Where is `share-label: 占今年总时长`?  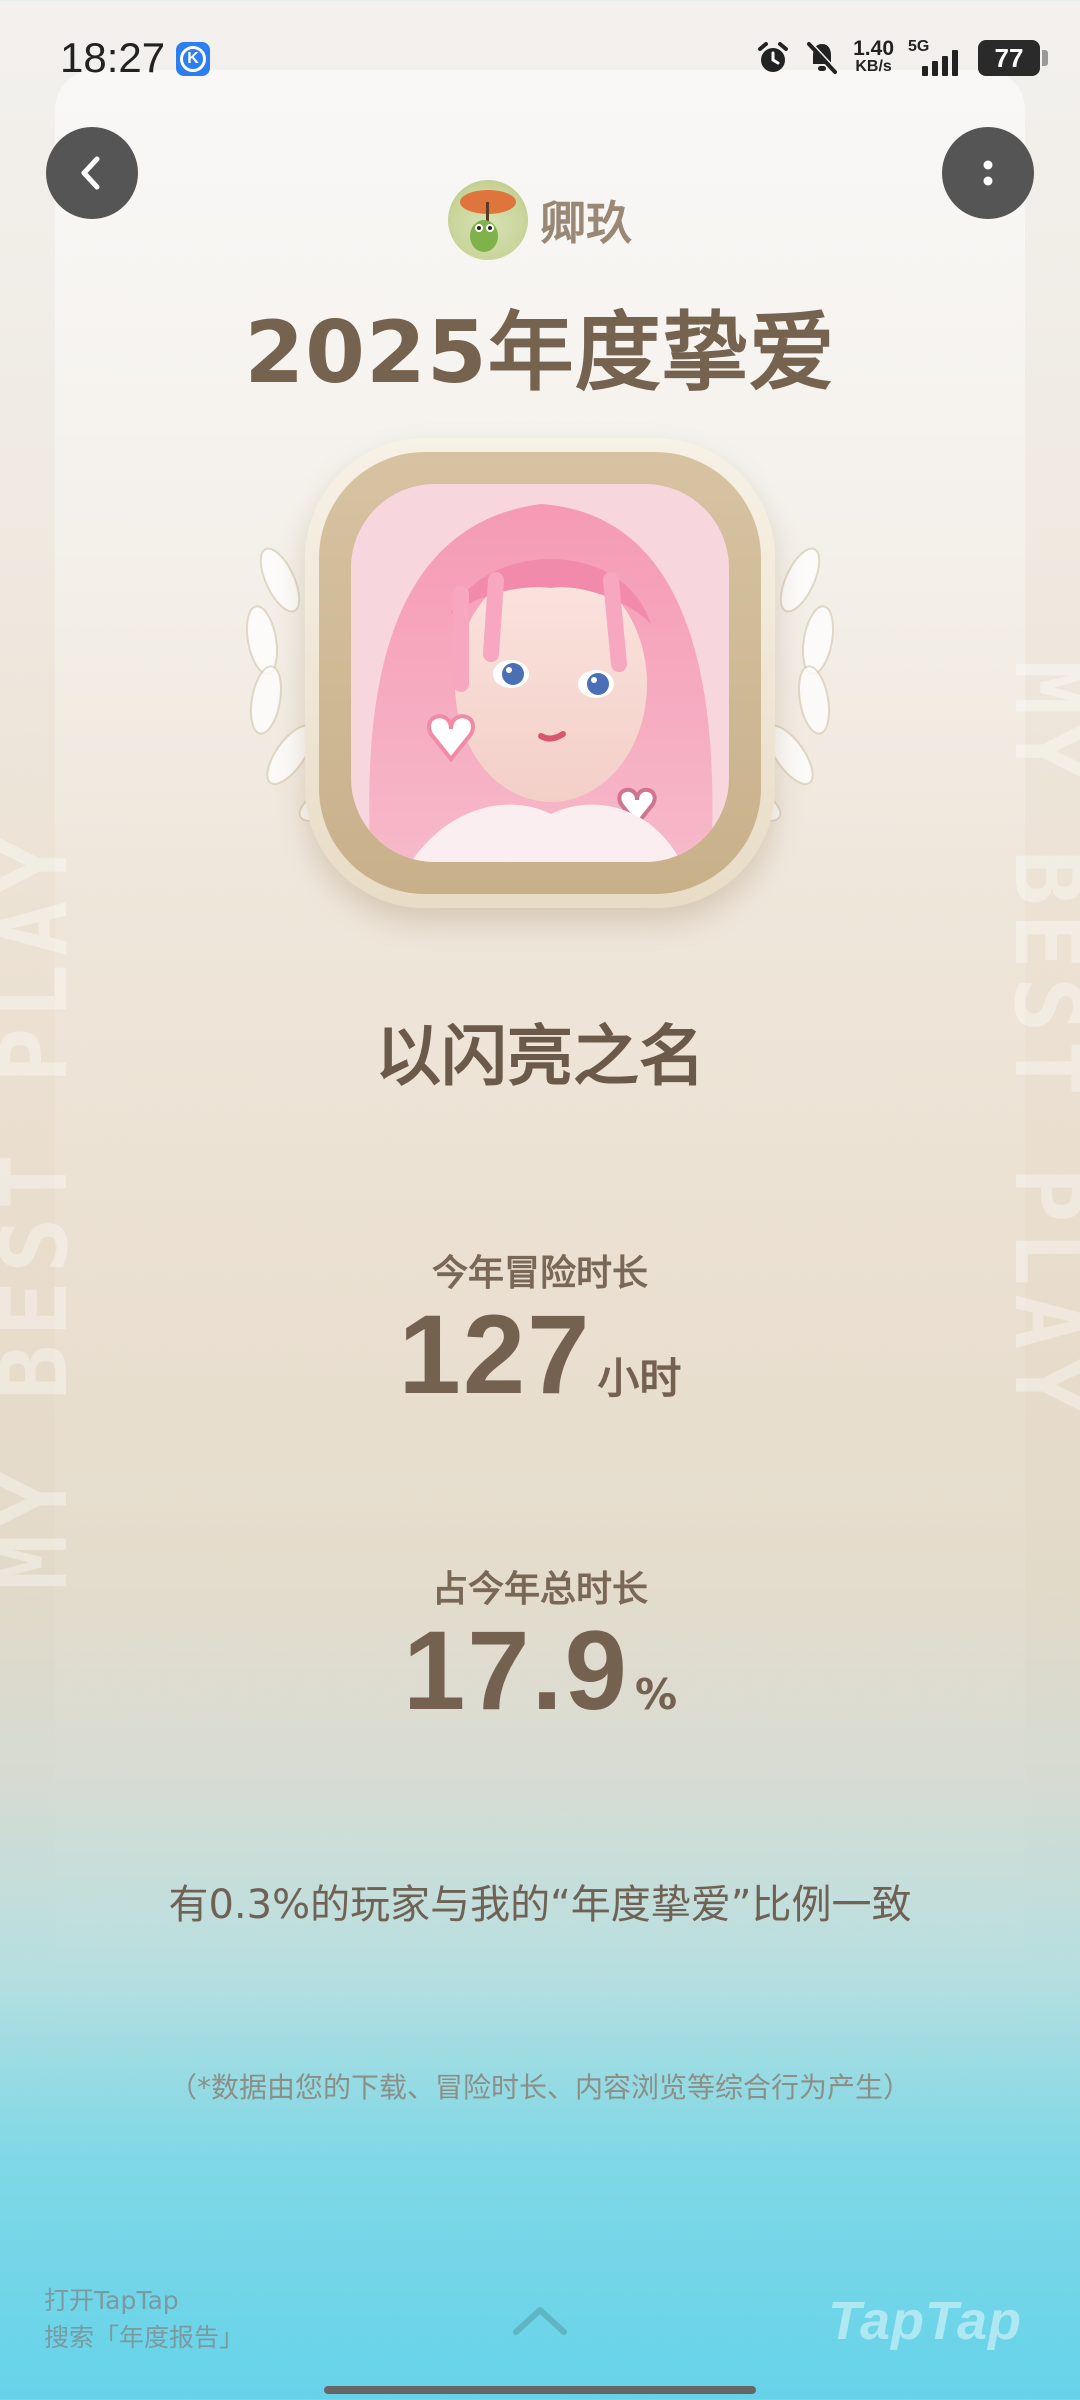
share-label: 占今年总时长 is located at coordinates (539, 1589).